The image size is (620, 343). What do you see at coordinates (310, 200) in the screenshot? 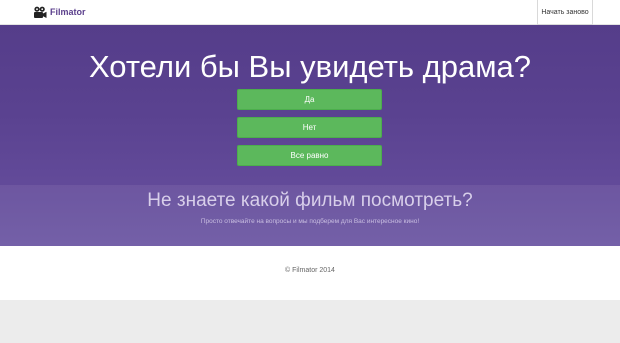
I see `tagline: Не знаете какой фильм посмотреть?` at bounding box center [310, 200].